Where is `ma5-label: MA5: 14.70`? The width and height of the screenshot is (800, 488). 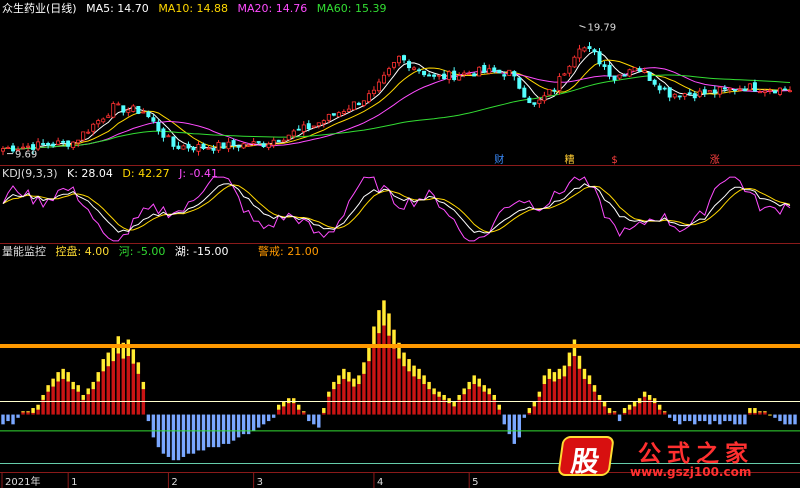
ma5-label: MA5: 14.70 is located at coordinates (117, 8).